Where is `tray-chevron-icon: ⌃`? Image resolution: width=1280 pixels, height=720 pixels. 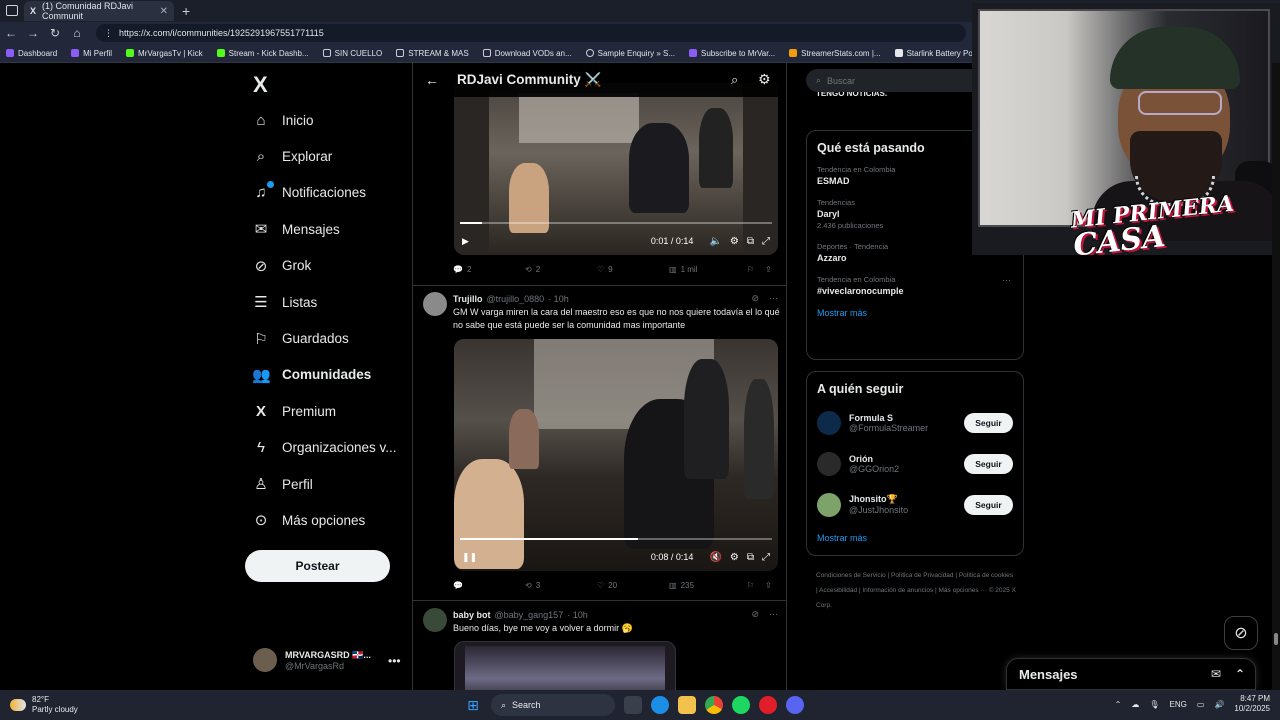 tray-chevron-icon: ⌃ is located at coordinates (1118, 704).